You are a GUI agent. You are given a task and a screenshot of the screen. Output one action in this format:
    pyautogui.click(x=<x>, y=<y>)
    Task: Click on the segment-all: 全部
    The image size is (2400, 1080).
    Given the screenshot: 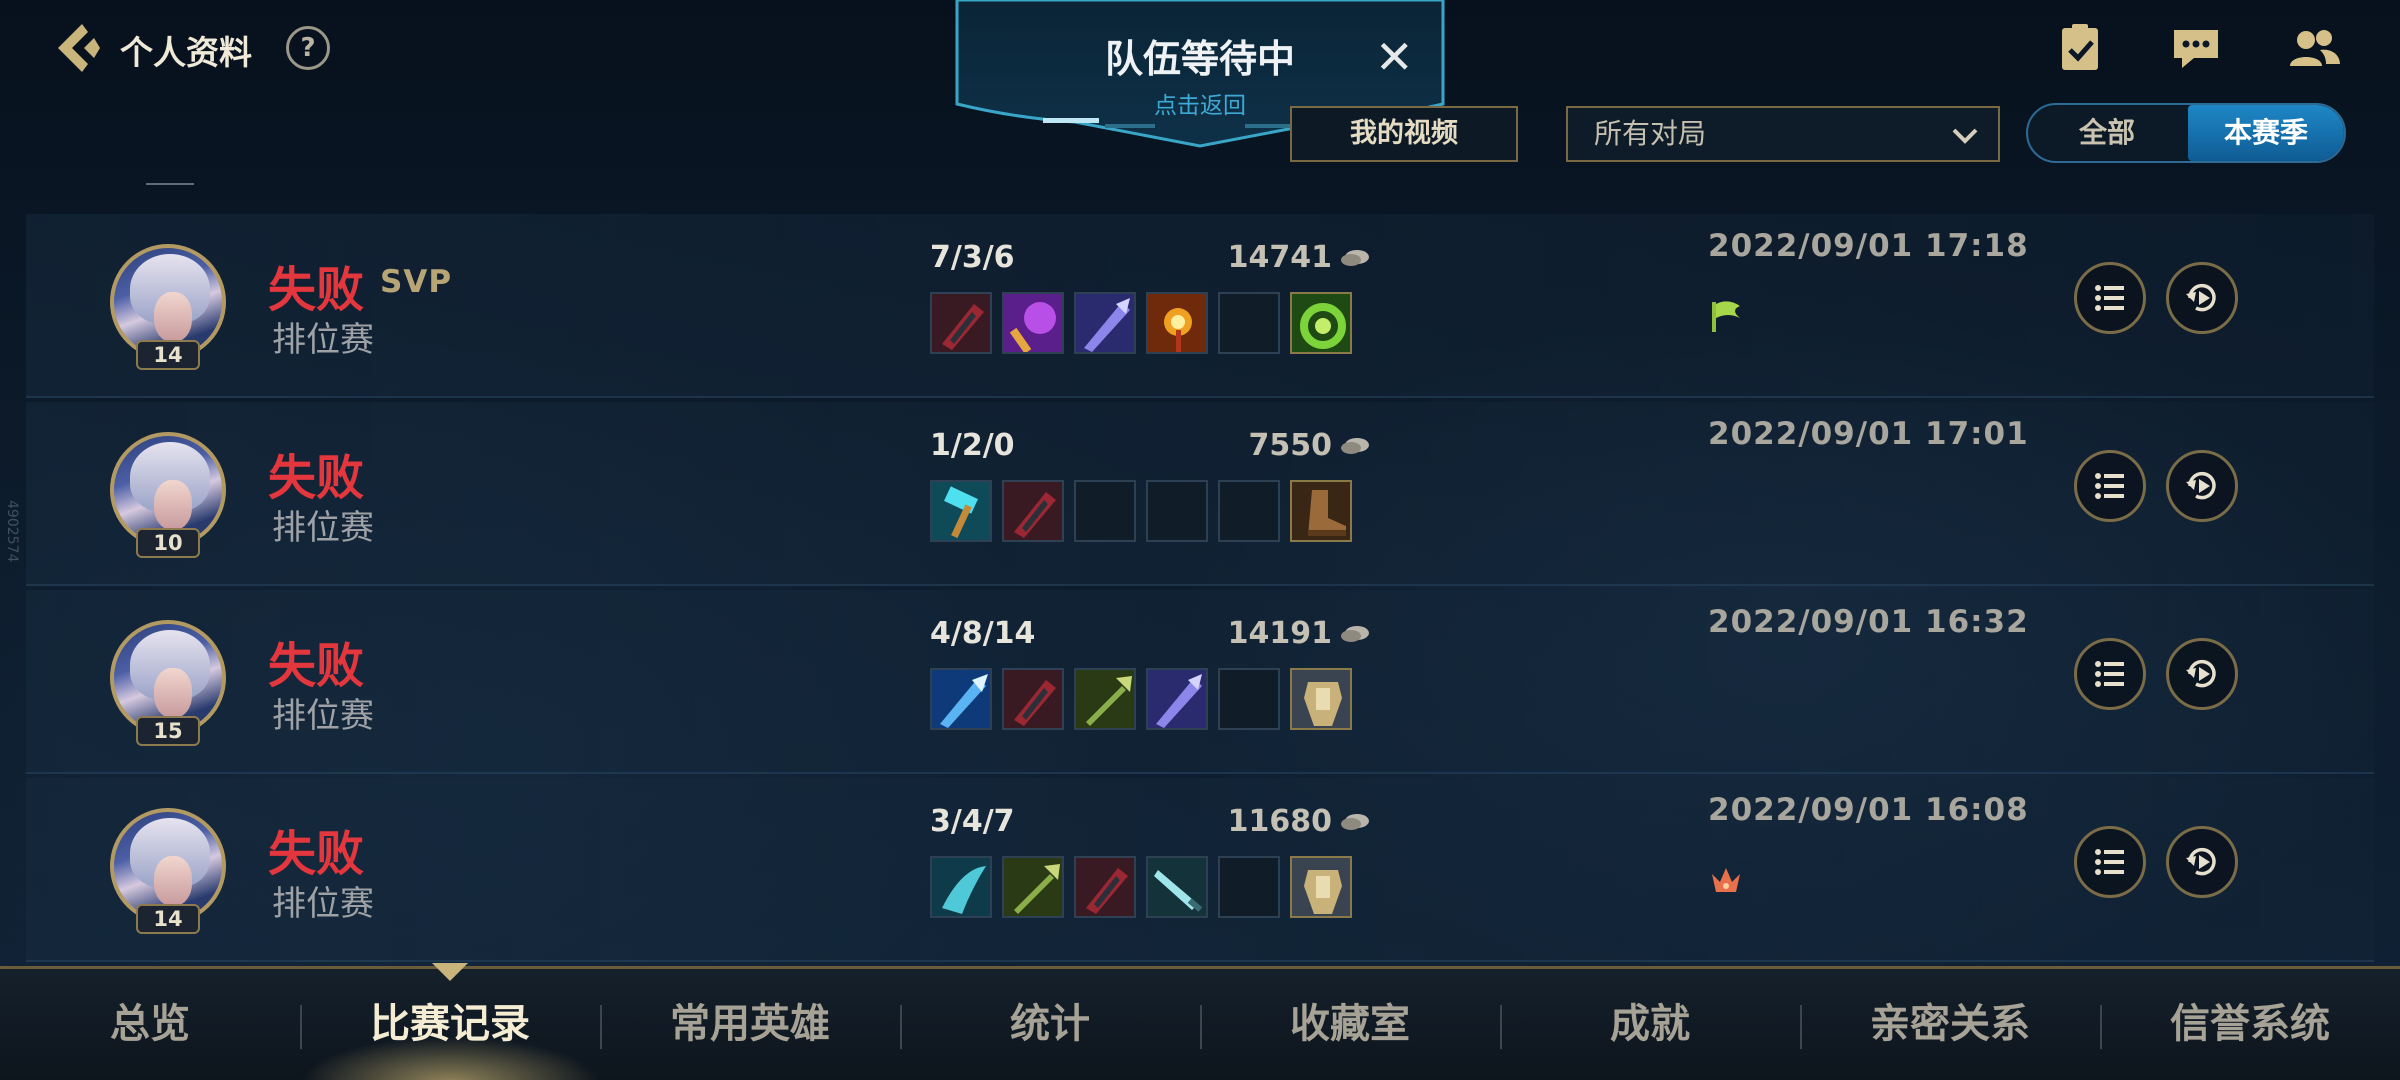 What is the action you would take?
    pyautogui.click(x=2107, y=133)
    